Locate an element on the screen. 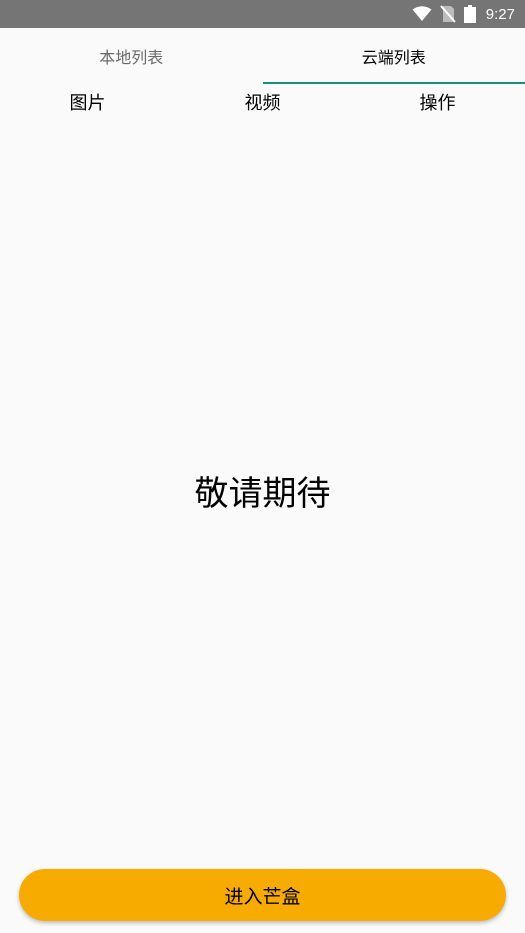  status-bar: 9:27 is located at coordinates (262, 14).